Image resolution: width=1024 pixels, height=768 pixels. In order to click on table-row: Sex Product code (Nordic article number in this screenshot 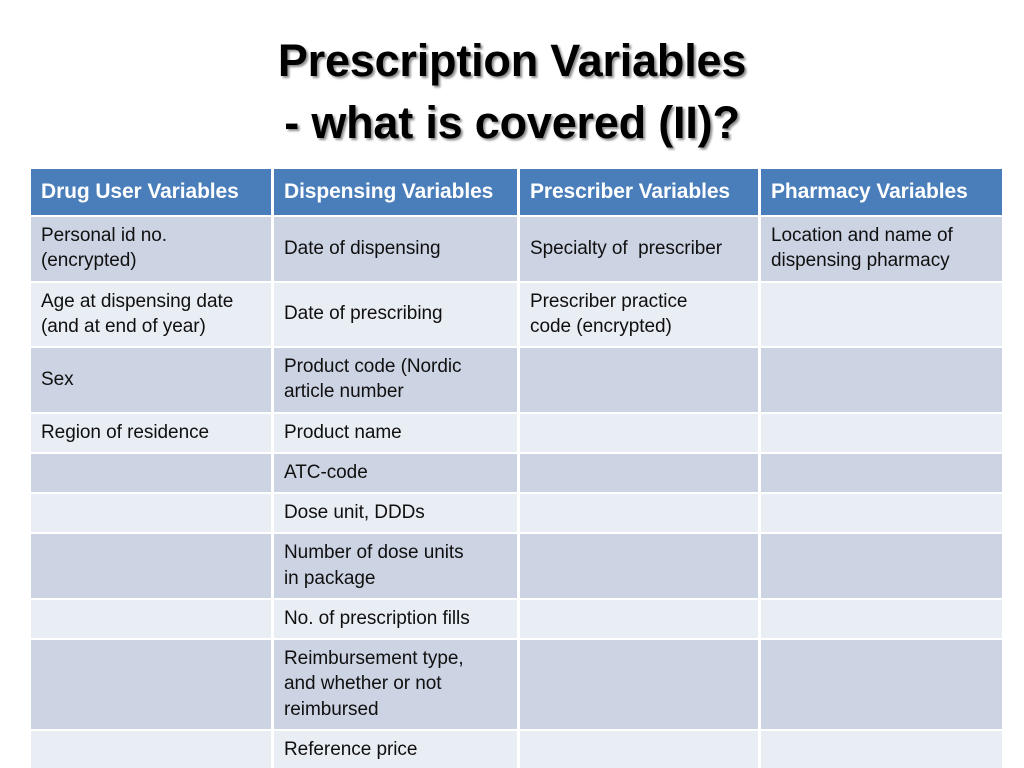, I will do `click(516, 380)`.